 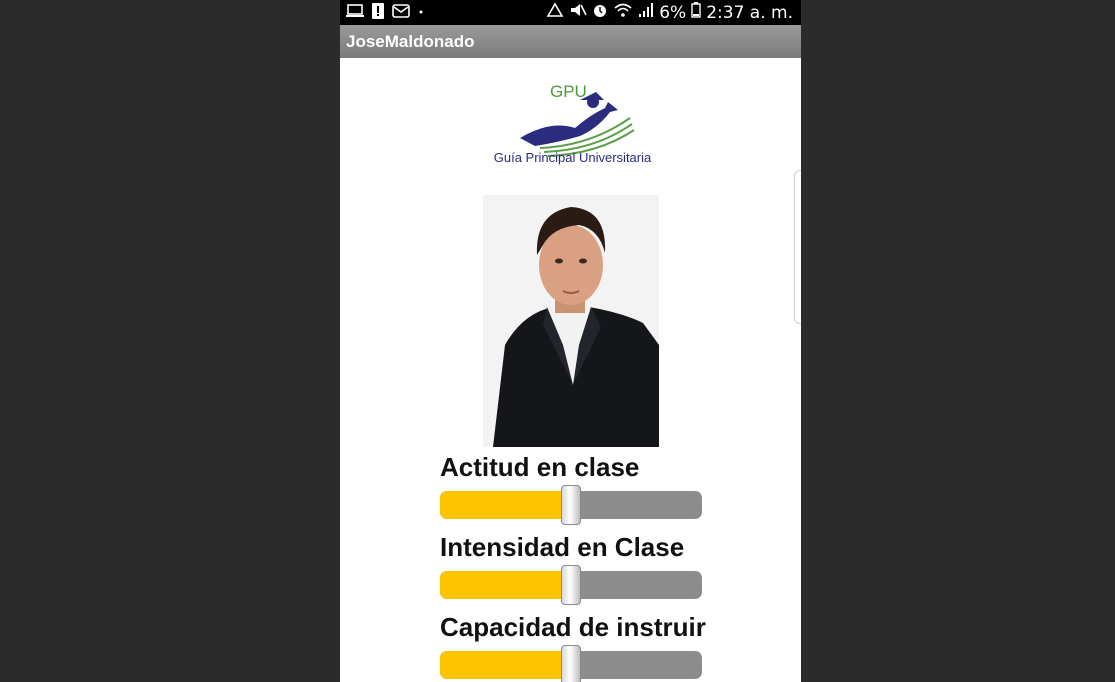 What do you see at coordinates (578, 12) in the screenshot?
I see `mute-icon` at bounding box center [578, 12].